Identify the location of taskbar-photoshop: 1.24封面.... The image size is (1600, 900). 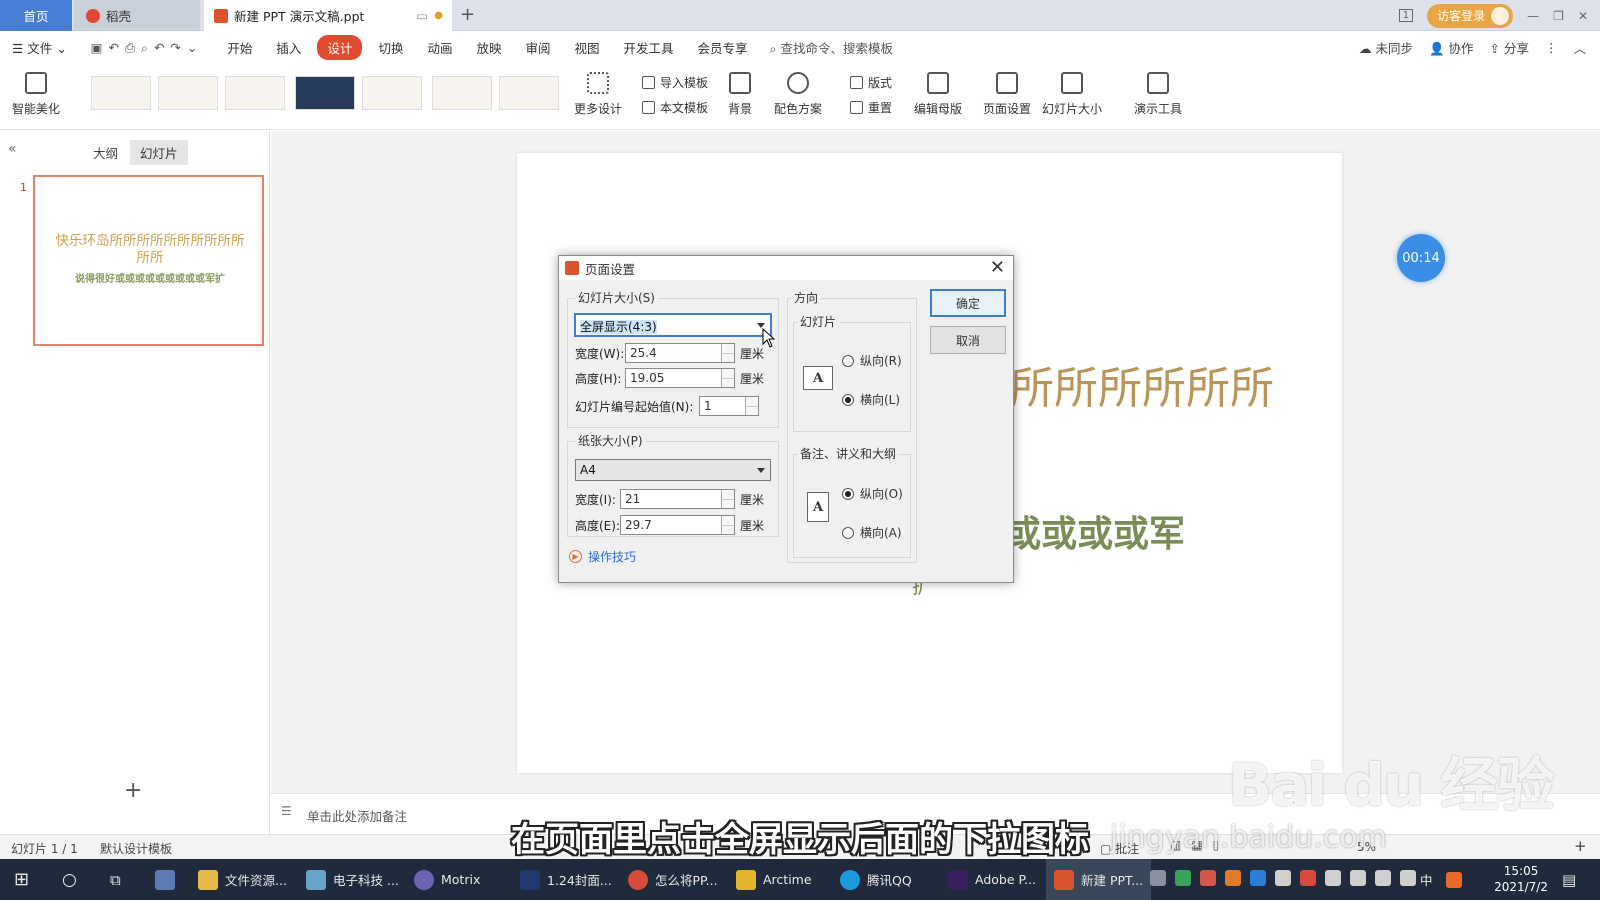
(566, 879).